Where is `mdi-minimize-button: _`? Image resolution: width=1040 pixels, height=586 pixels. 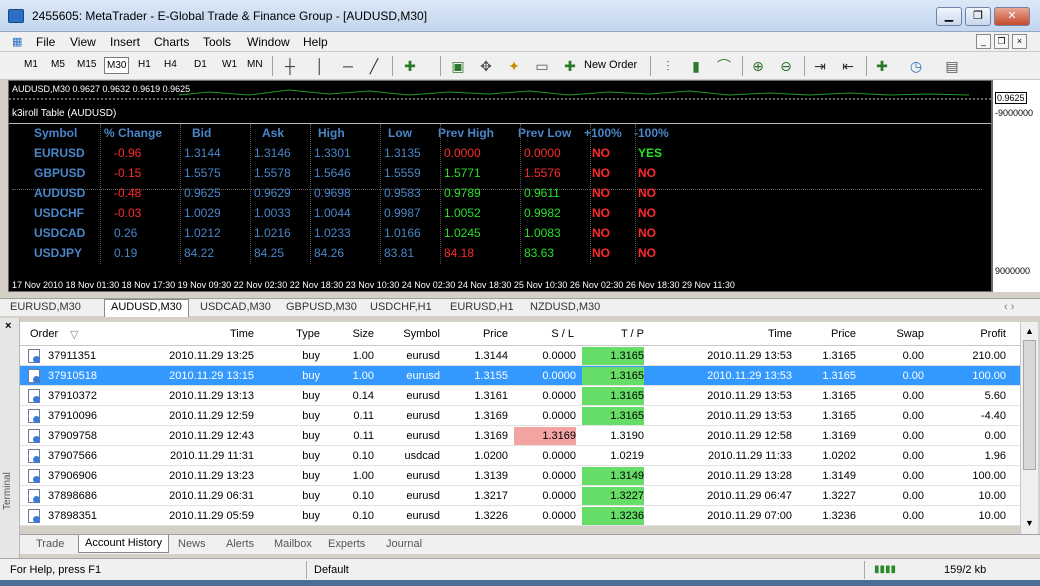
mdi-minimize-button: _ is located at coordinates (983, 41).